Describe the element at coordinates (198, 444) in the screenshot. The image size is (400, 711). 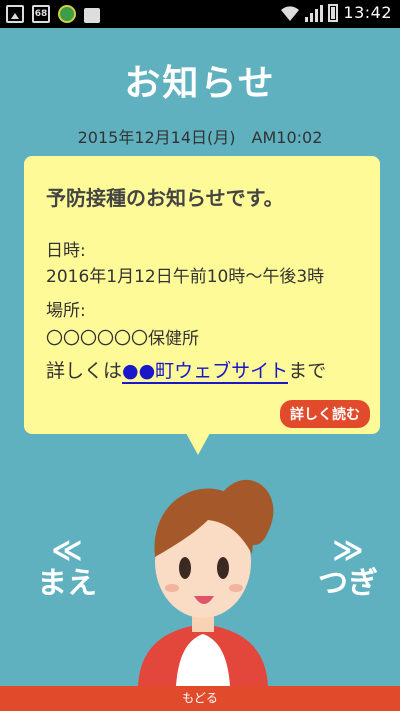
I see `speech-bubble-tail` at that location.